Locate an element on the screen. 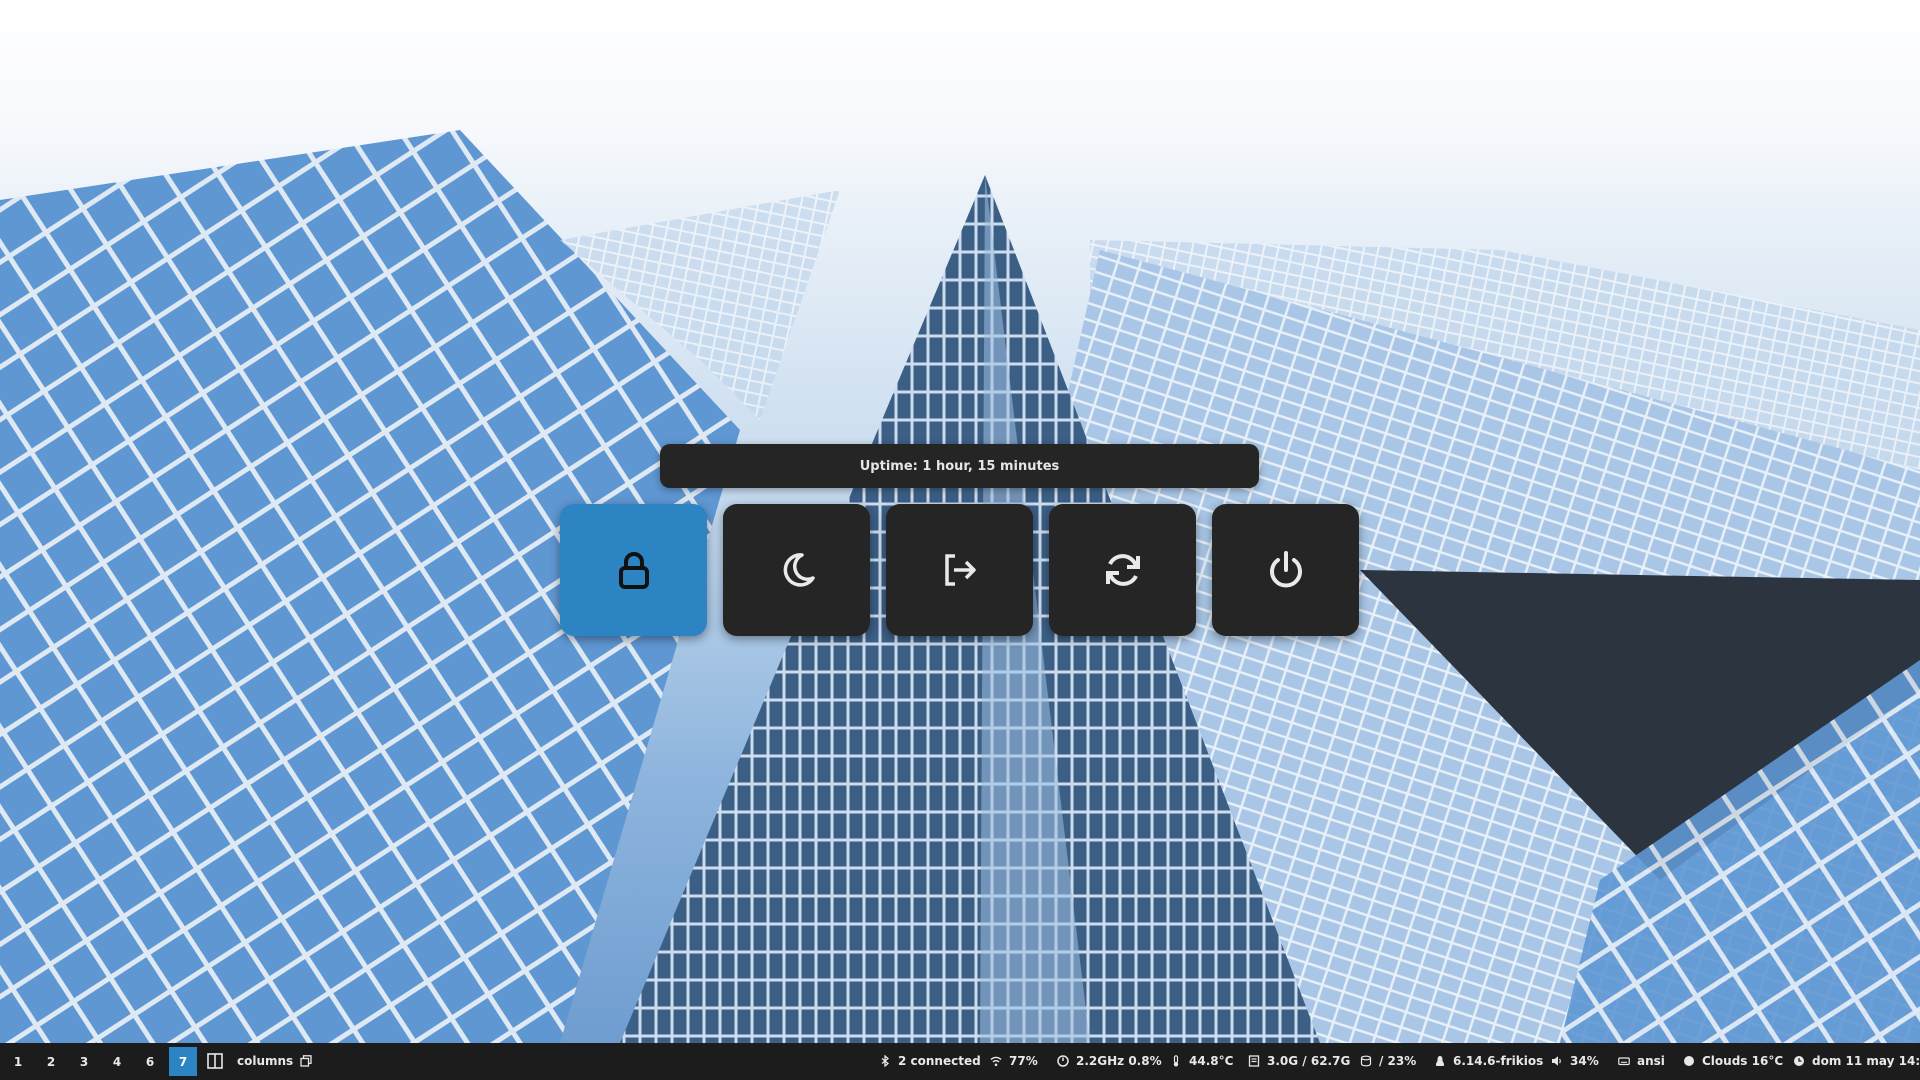  volume-module: 34% is located at coordinates (1575, 1061).